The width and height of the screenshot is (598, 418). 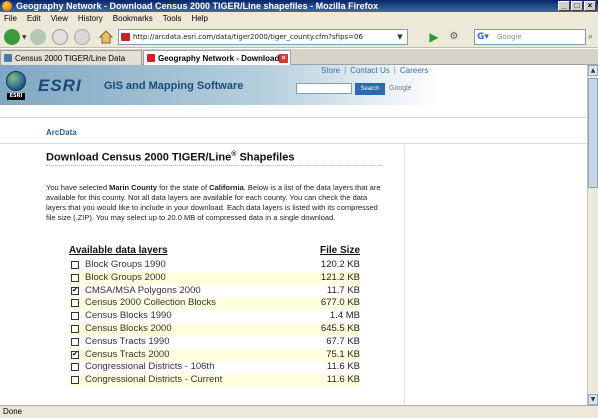 I want to click on table-row: Block Groups 1990 120.2 KB, so click(x=214, y=265).